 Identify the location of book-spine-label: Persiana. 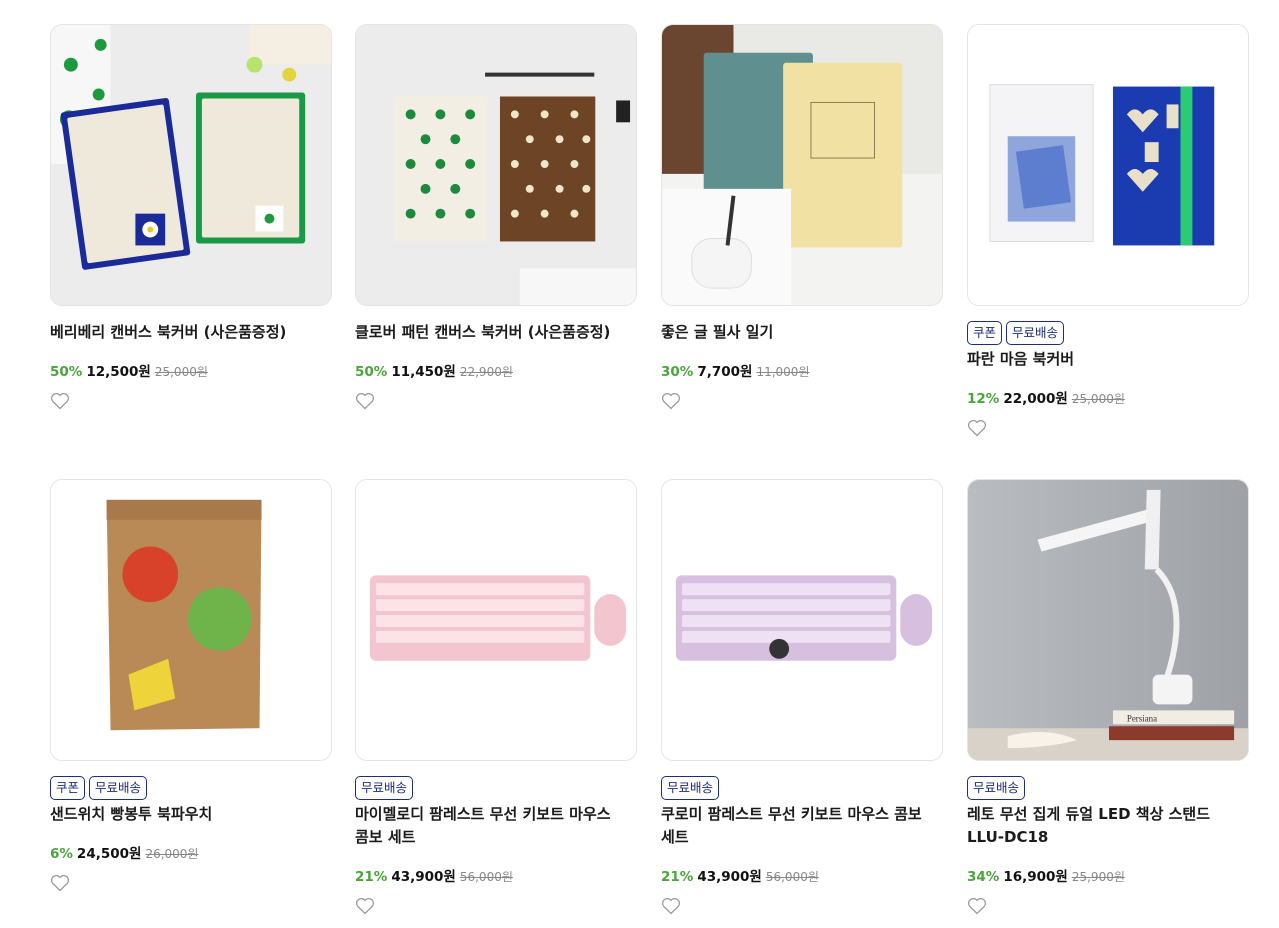
(1142, 718).